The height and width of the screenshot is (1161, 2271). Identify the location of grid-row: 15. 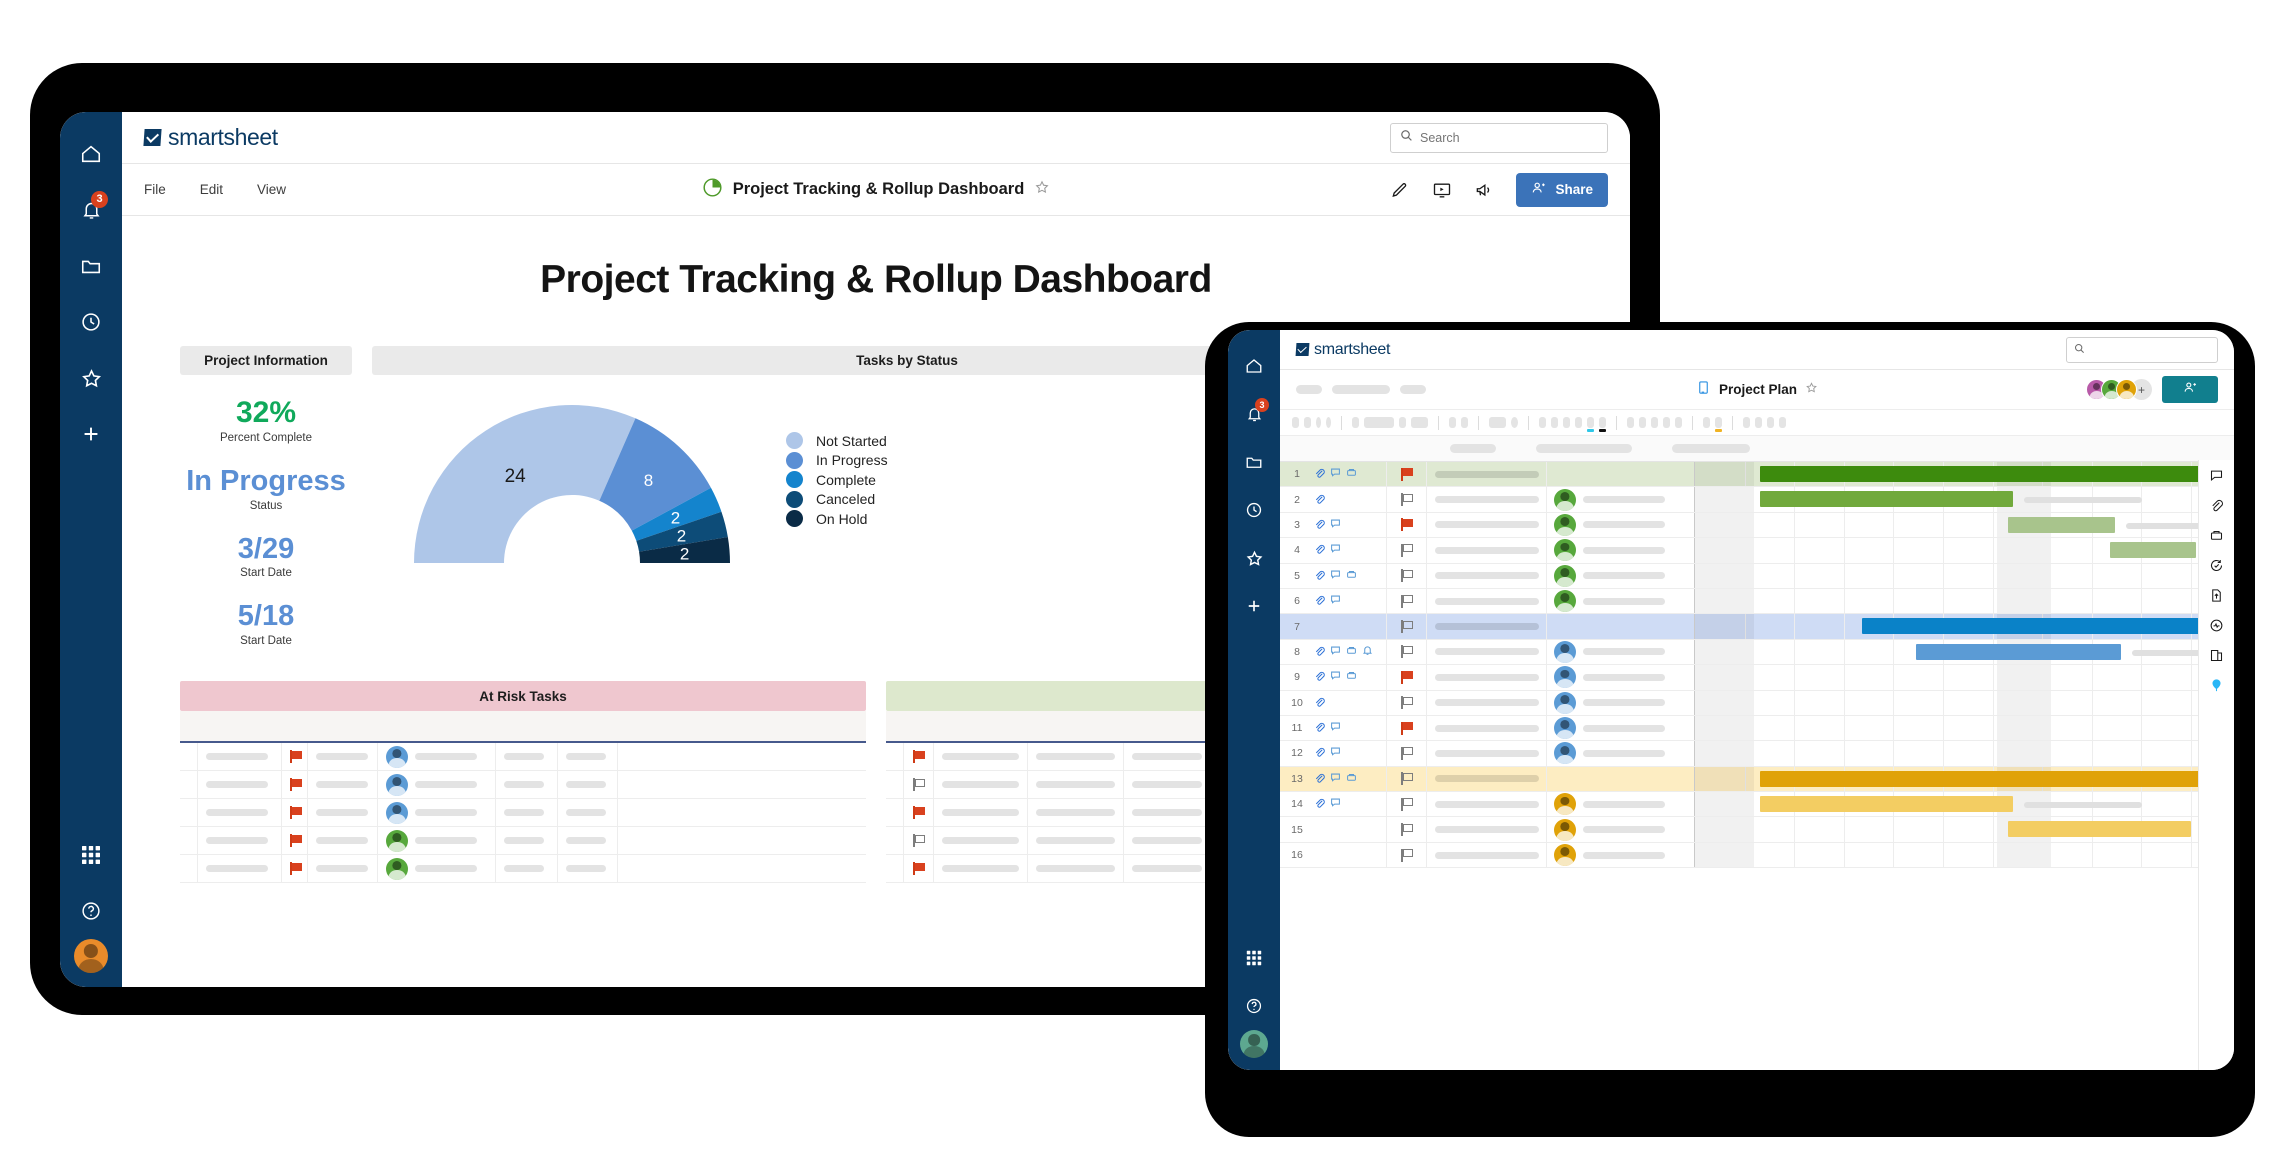
(1757, 830).